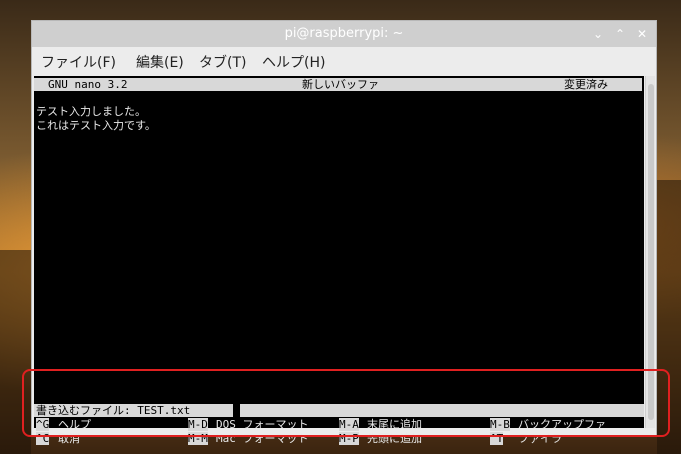 The image size is (681, 454). I want to click on window-titlebar: pi@raspberrypi: ~ ⌄ ⌃ ✕, so click(344, 34).